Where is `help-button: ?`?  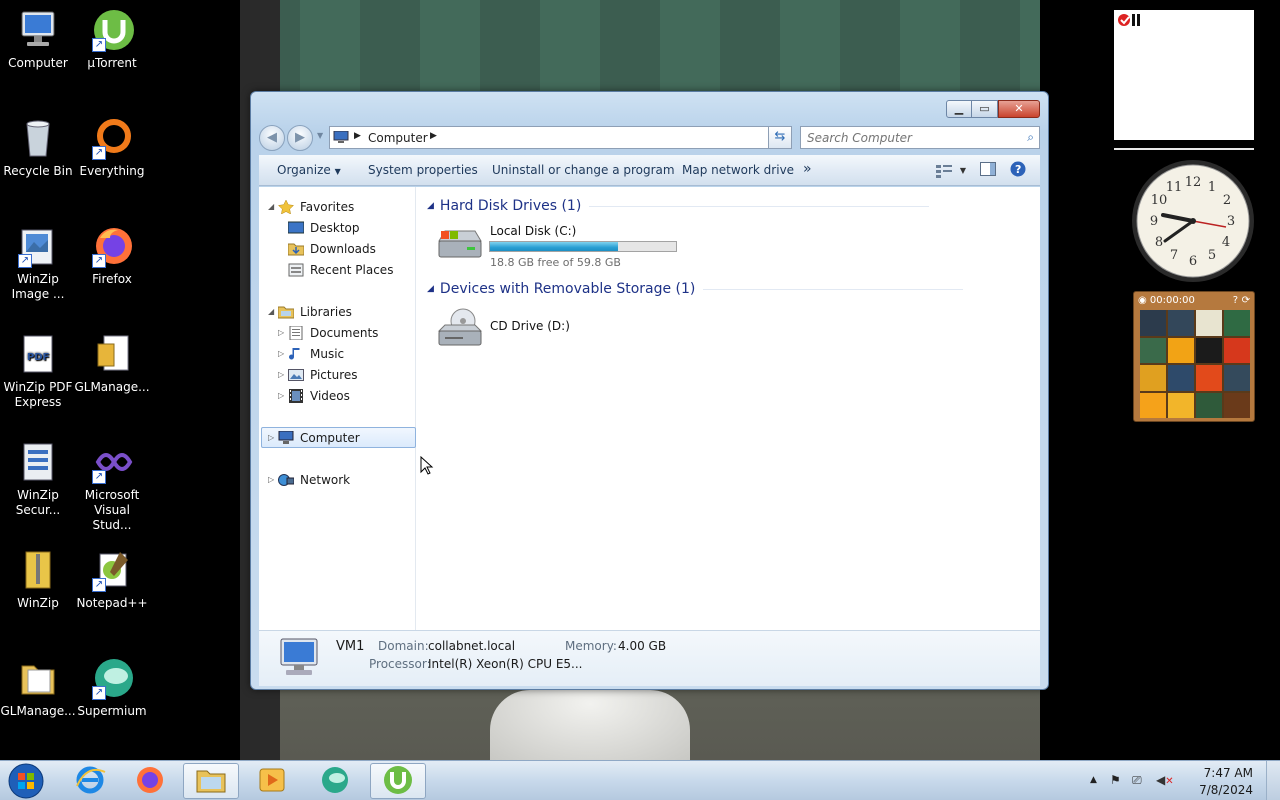
help-button: ? is located at coordinates (1018, 170).